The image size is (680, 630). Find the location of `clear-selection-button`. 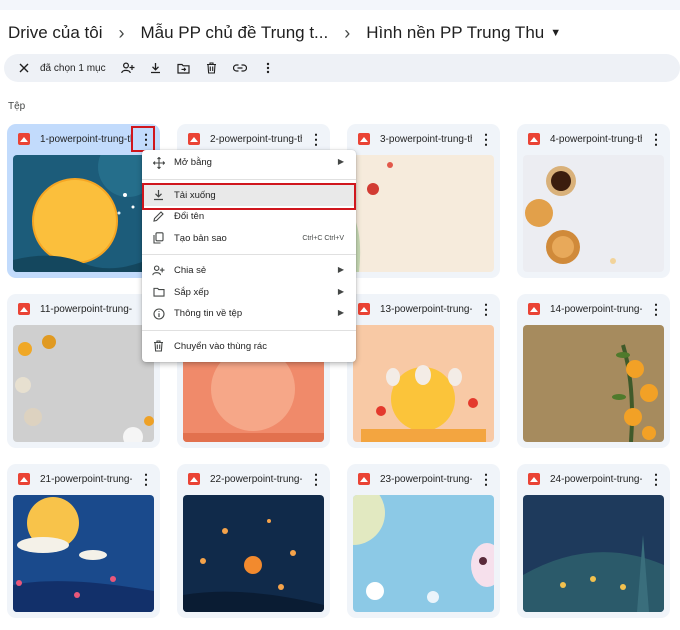

clear-selection-button is located at coordinates (24, 68).